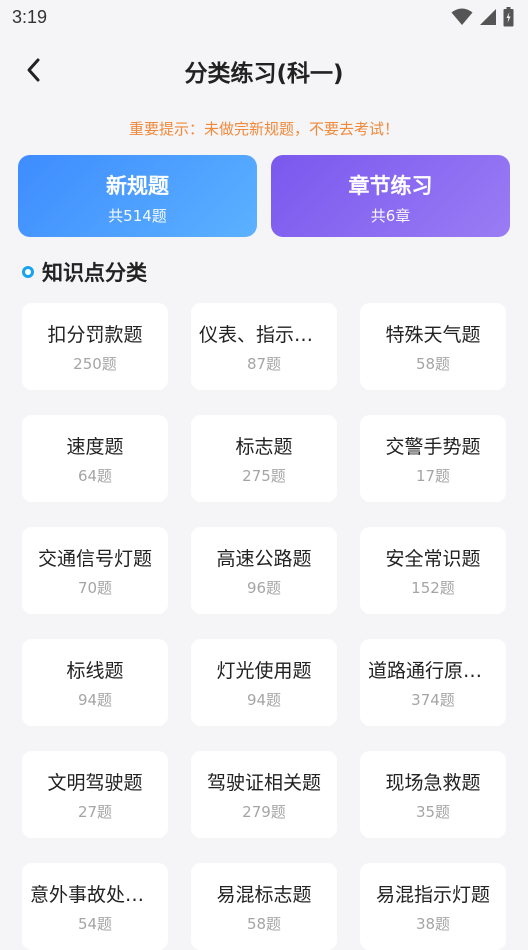 The width and height of the screenshot is (528, 950). I want to click on category-count: 70题, so click(95, 588).